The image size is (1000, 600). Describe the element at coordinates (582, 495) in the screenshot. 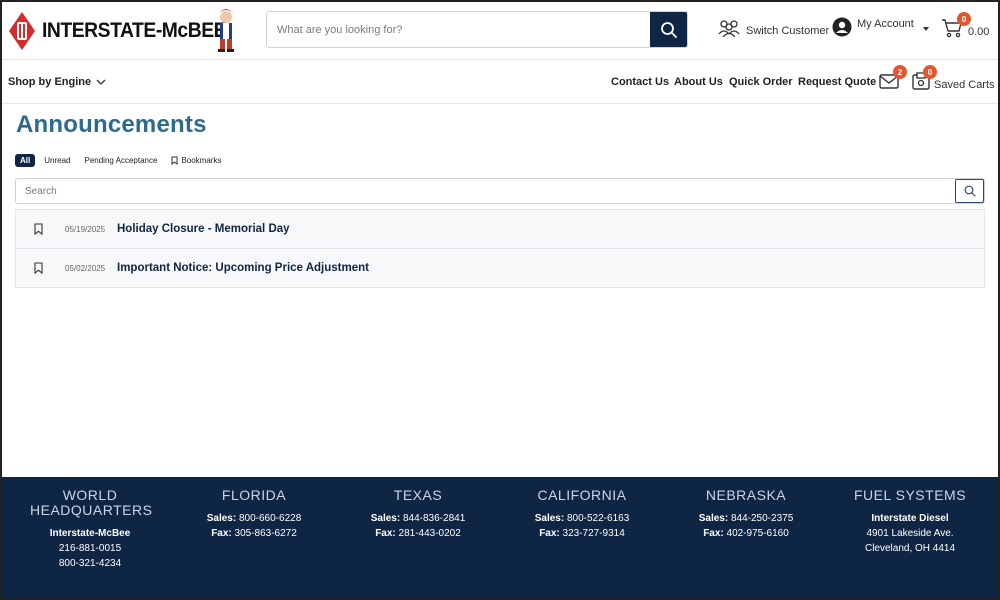

I see `footer-heading: CALIFORNIA` at that location.